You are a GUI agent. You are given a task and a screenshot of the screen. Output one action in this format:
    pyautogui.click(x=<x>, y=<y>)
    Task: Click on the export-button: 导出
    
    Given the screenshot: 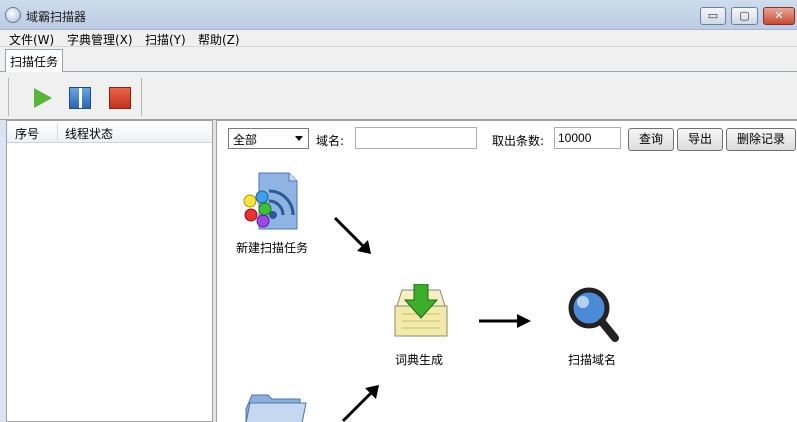 What is the action you would take?
    pyautogui.click(x=700, y=139)
    